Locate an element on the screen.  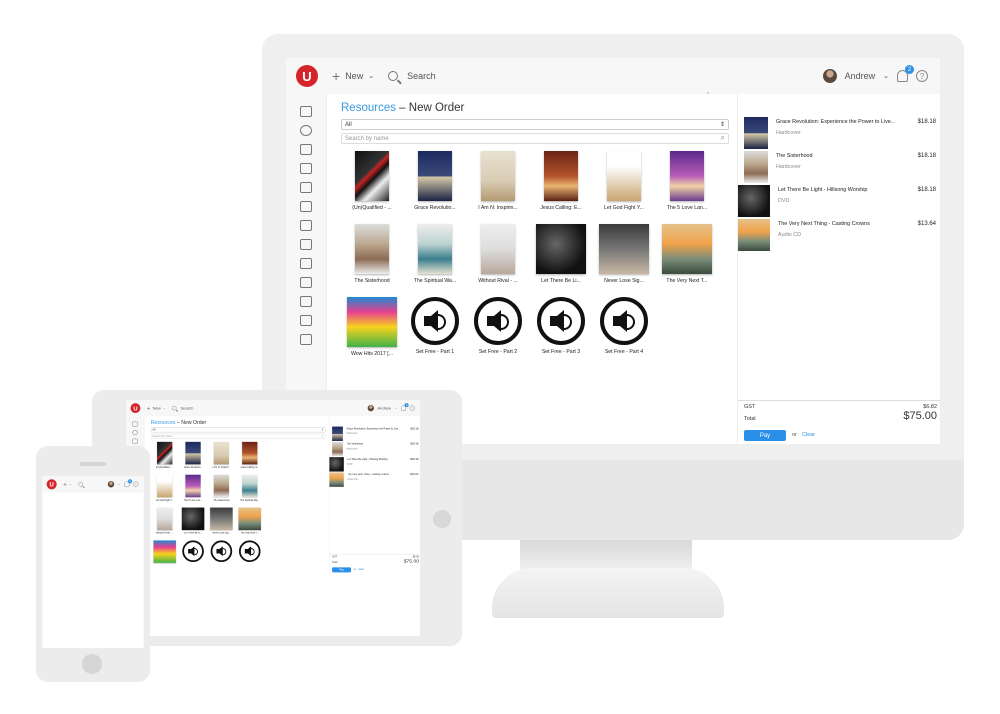
card-icon is located at coordinates (306, 282).